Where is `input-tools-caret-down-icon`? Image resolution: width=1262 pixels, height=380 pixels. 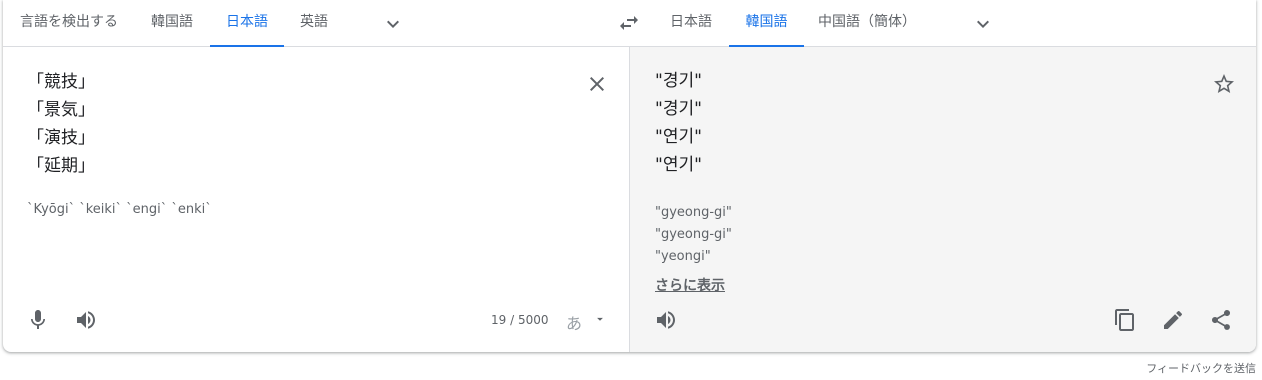 input-tools-caret-down-icon is located at coordinates (600, 319).